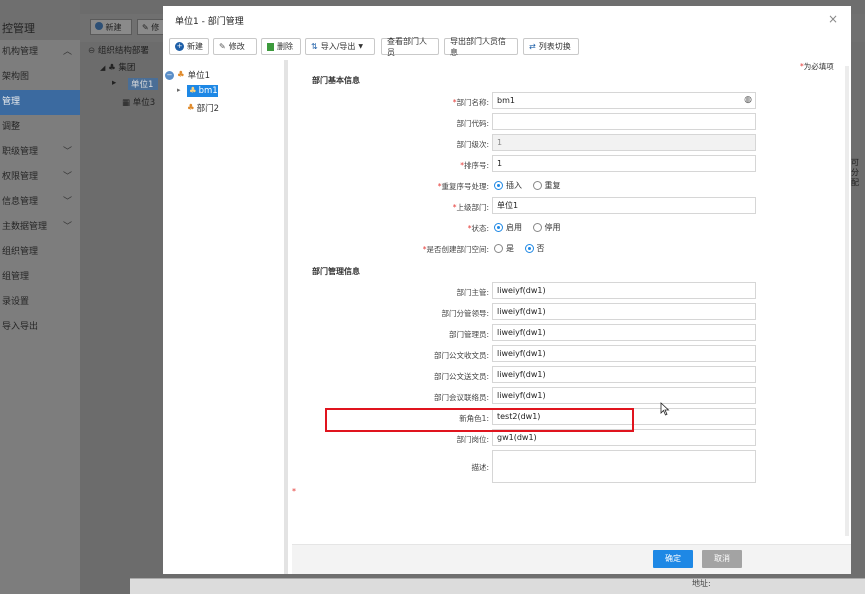  What do you see at coordinates (114, 83) in the screenshot?
I see `bg-tree-expand: ▸` at bounding box center [114, 83].